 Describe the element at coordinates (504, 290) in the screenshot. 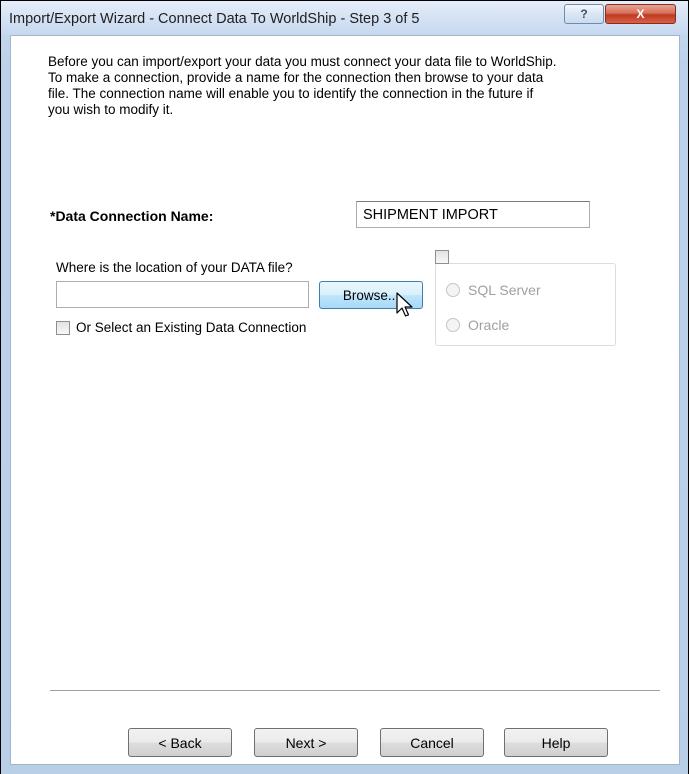

I see `sql-server-label: SQL Server` at that location.